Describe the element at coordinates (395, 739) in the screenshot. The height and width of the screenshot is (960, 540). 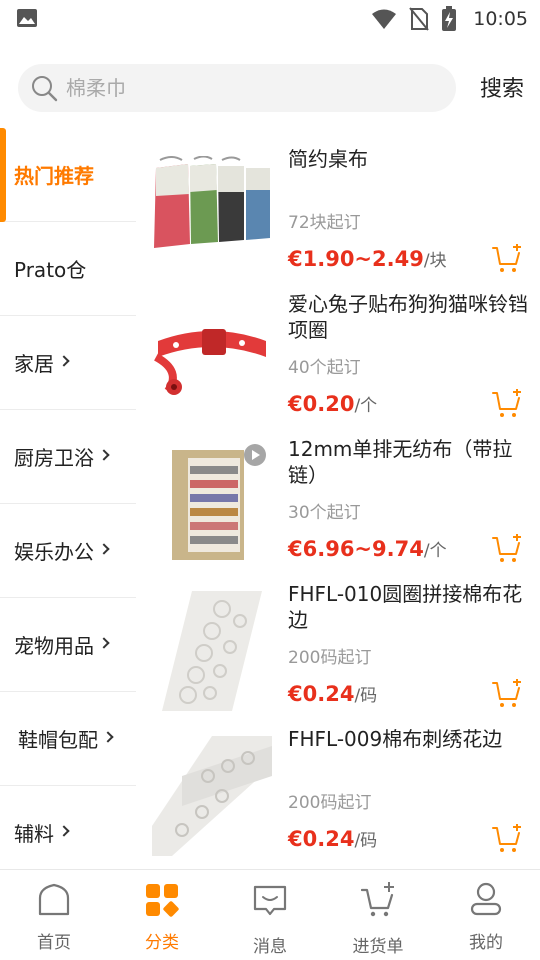
I see `product-title: FHFL-009棉布刺绣花边` at that location.